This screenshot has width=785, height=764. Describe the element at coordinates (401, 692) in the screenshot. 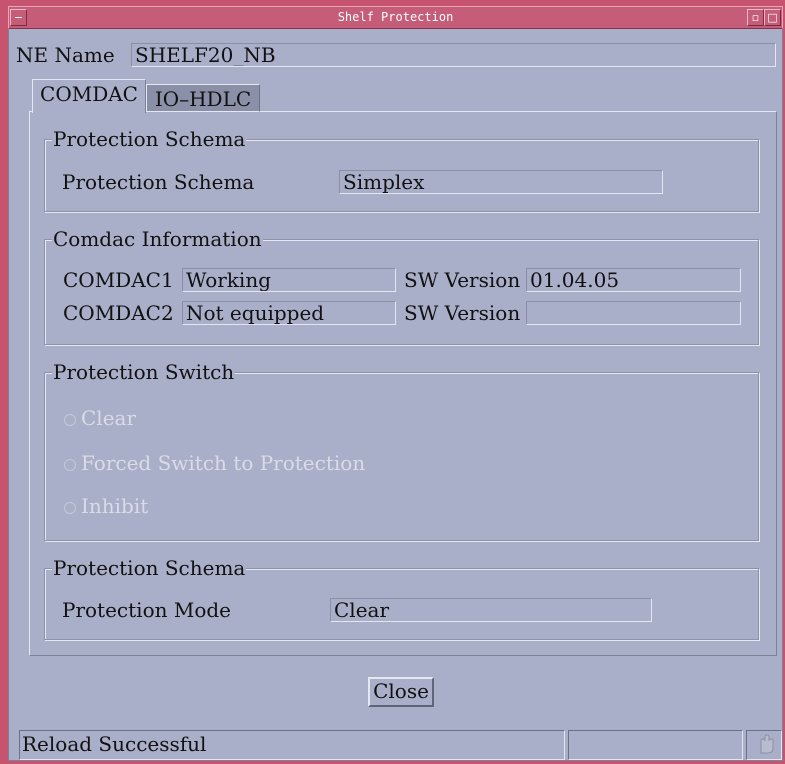

I see `close-button: Close` at that location.